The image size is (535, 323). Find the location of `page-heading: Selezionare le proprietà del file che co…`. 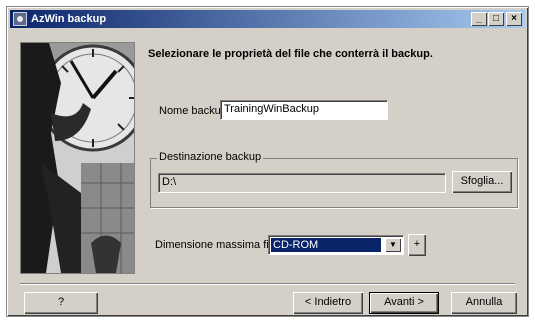

page-heading: Selezionare le proprietà del file che co… is located at coordinates (290, 54).